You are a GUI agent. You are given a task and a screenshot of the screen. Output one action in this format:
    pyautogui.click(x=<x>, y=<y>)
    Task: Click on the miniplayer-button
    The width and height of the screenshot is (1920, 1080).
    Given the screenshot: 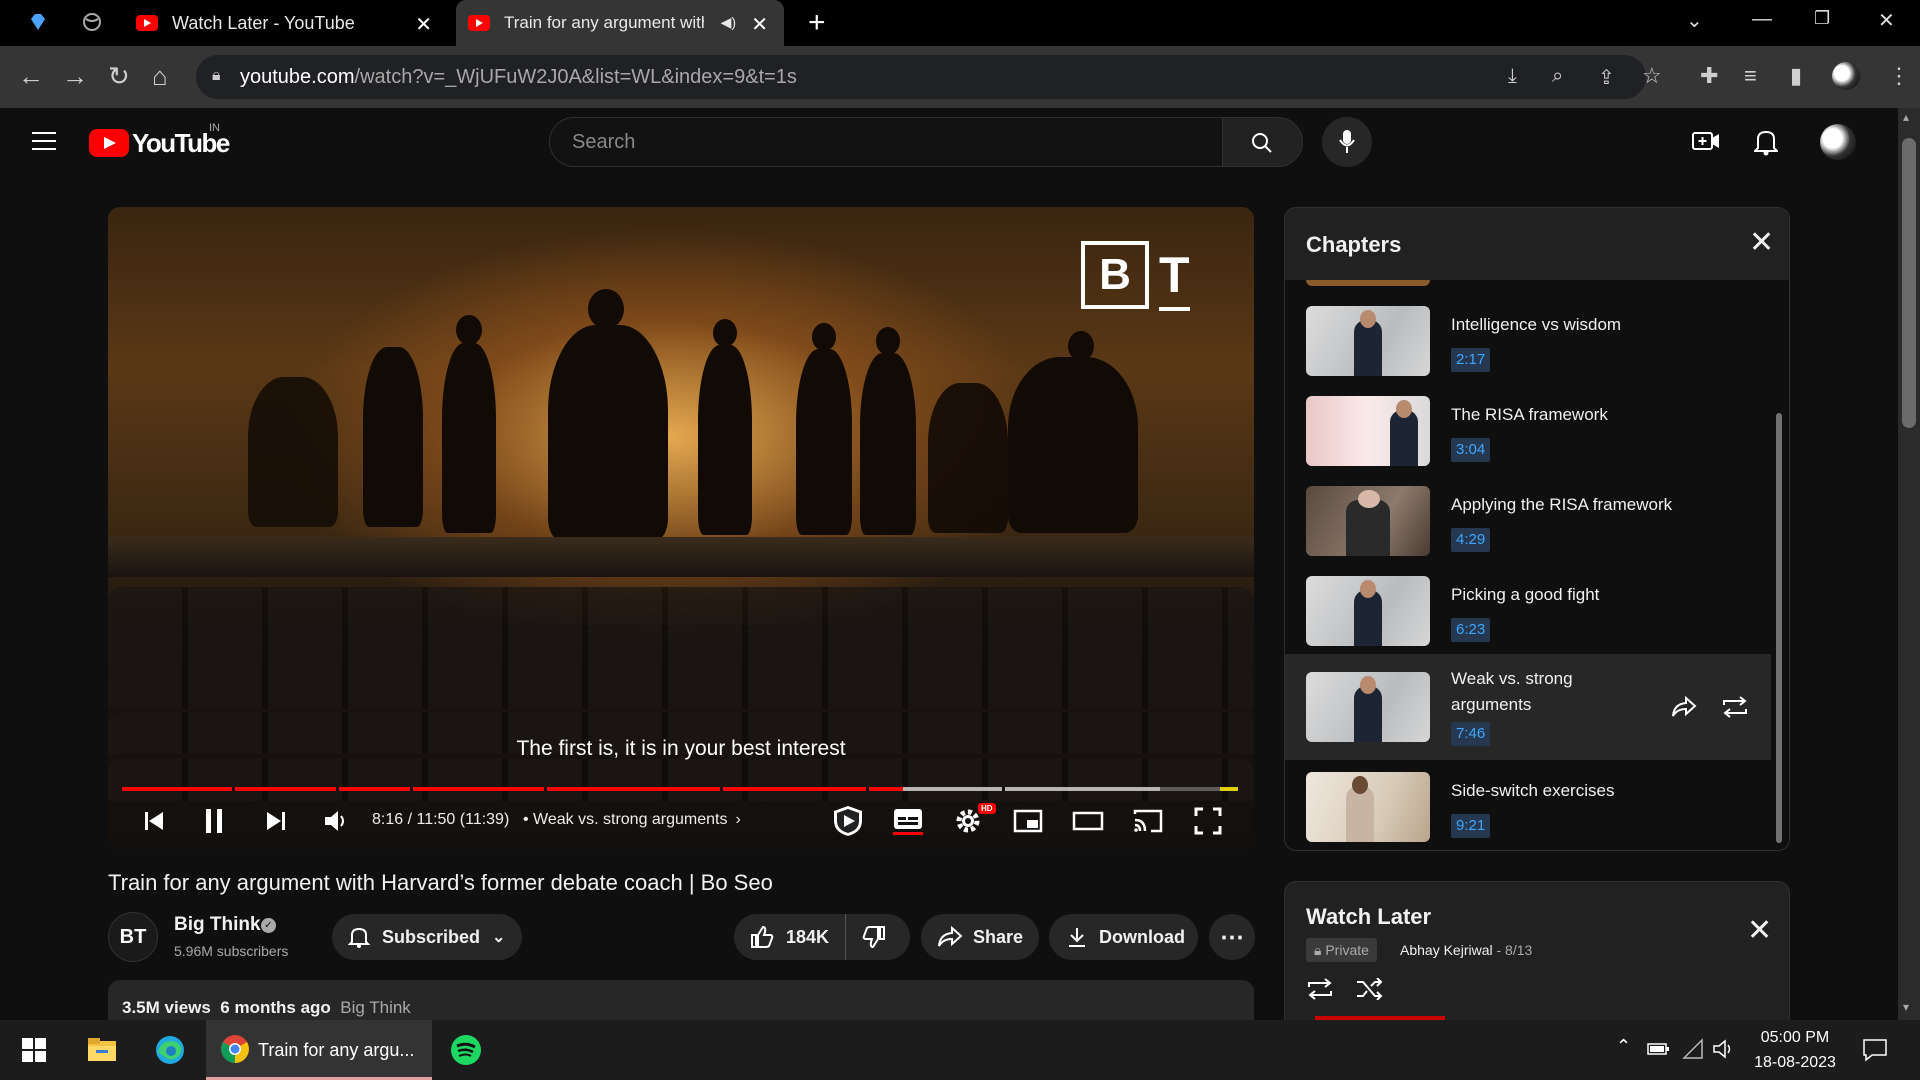 What is the action you would take?
    pyautogui.click(x=1028, y=821)
    